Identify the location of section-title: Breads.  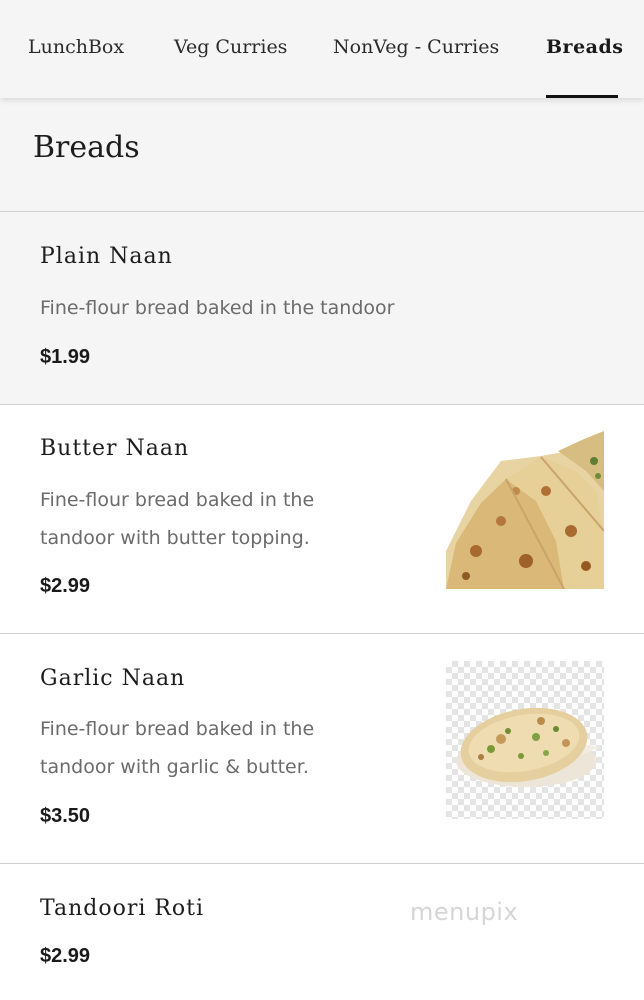
(86, 147).